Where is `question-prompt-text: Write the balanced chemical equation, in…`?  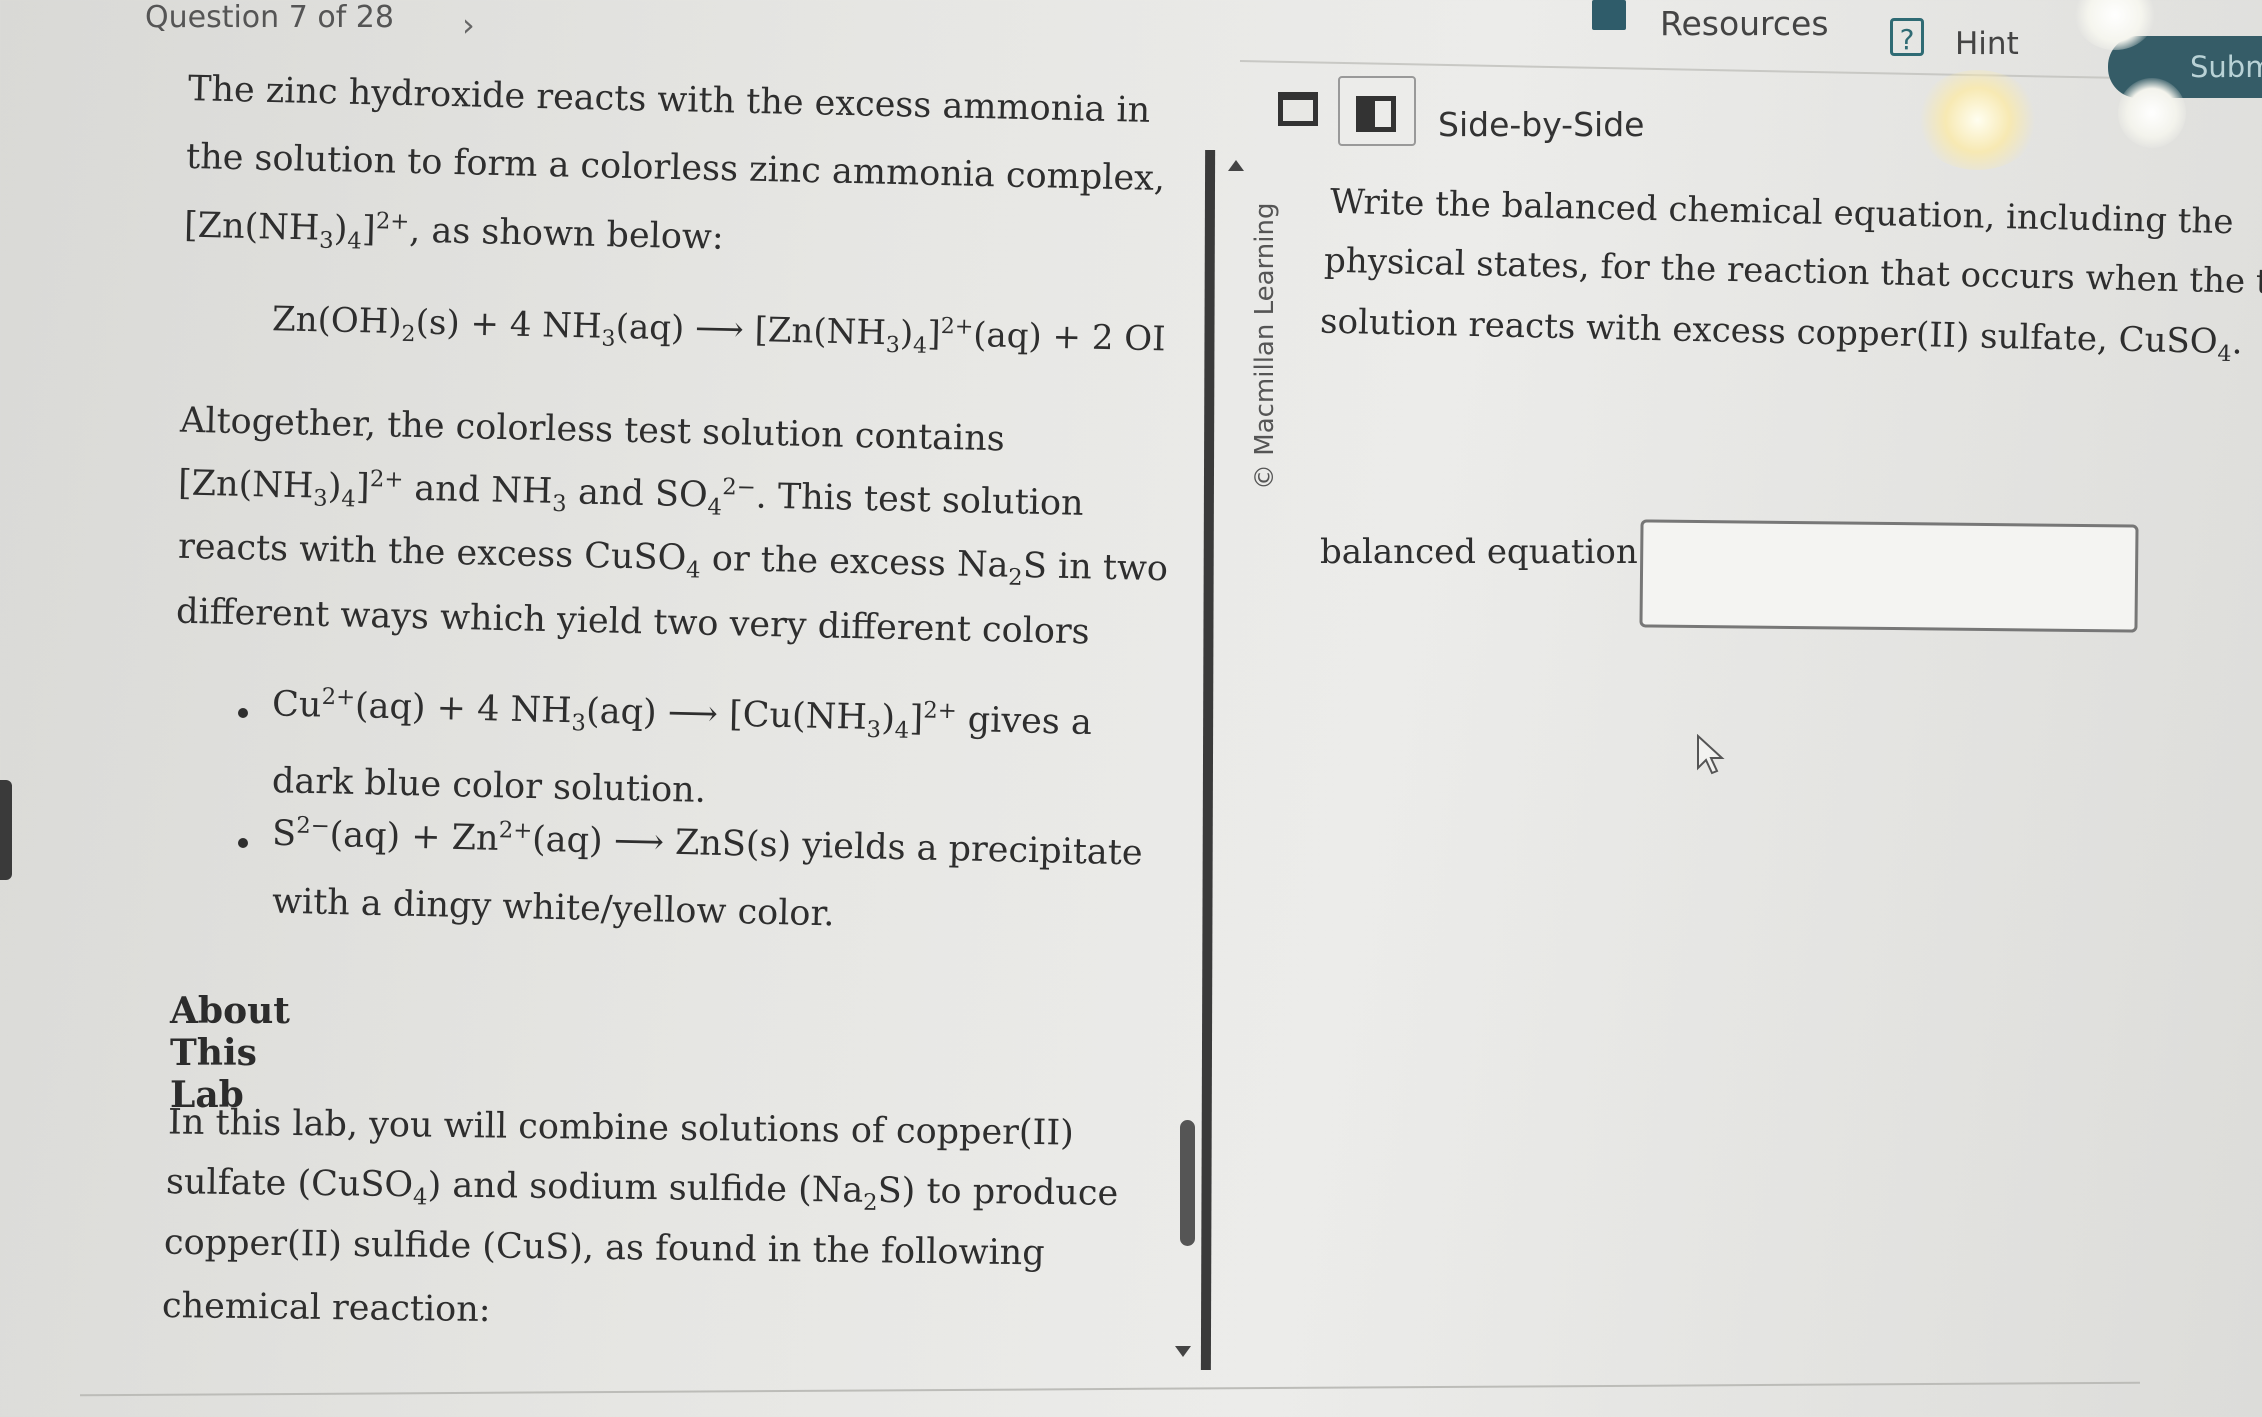
question-prompt-text: Write the balanced chemical equation, in… is located at coordinates (1781, 212).